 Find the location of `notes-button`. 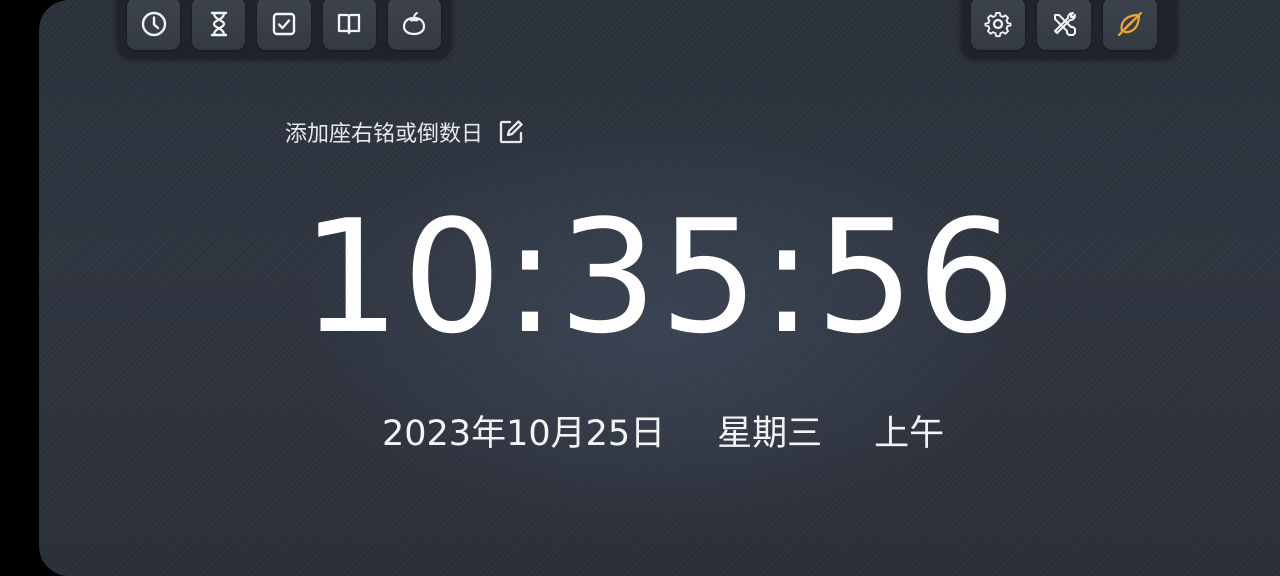

notes-button is located at coordinates (349, 25).